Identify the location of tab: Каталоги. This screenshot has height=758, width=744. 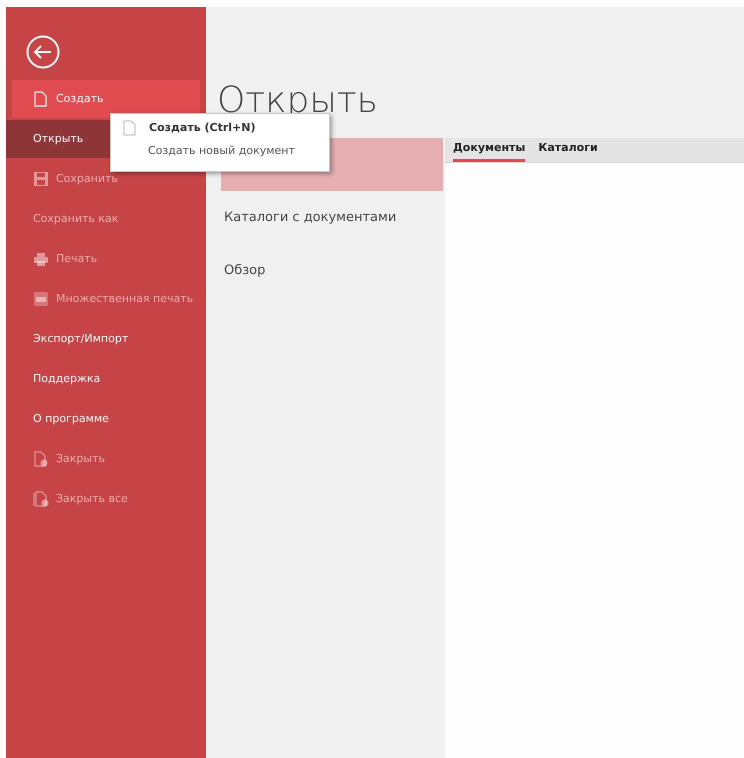
(568, 151).